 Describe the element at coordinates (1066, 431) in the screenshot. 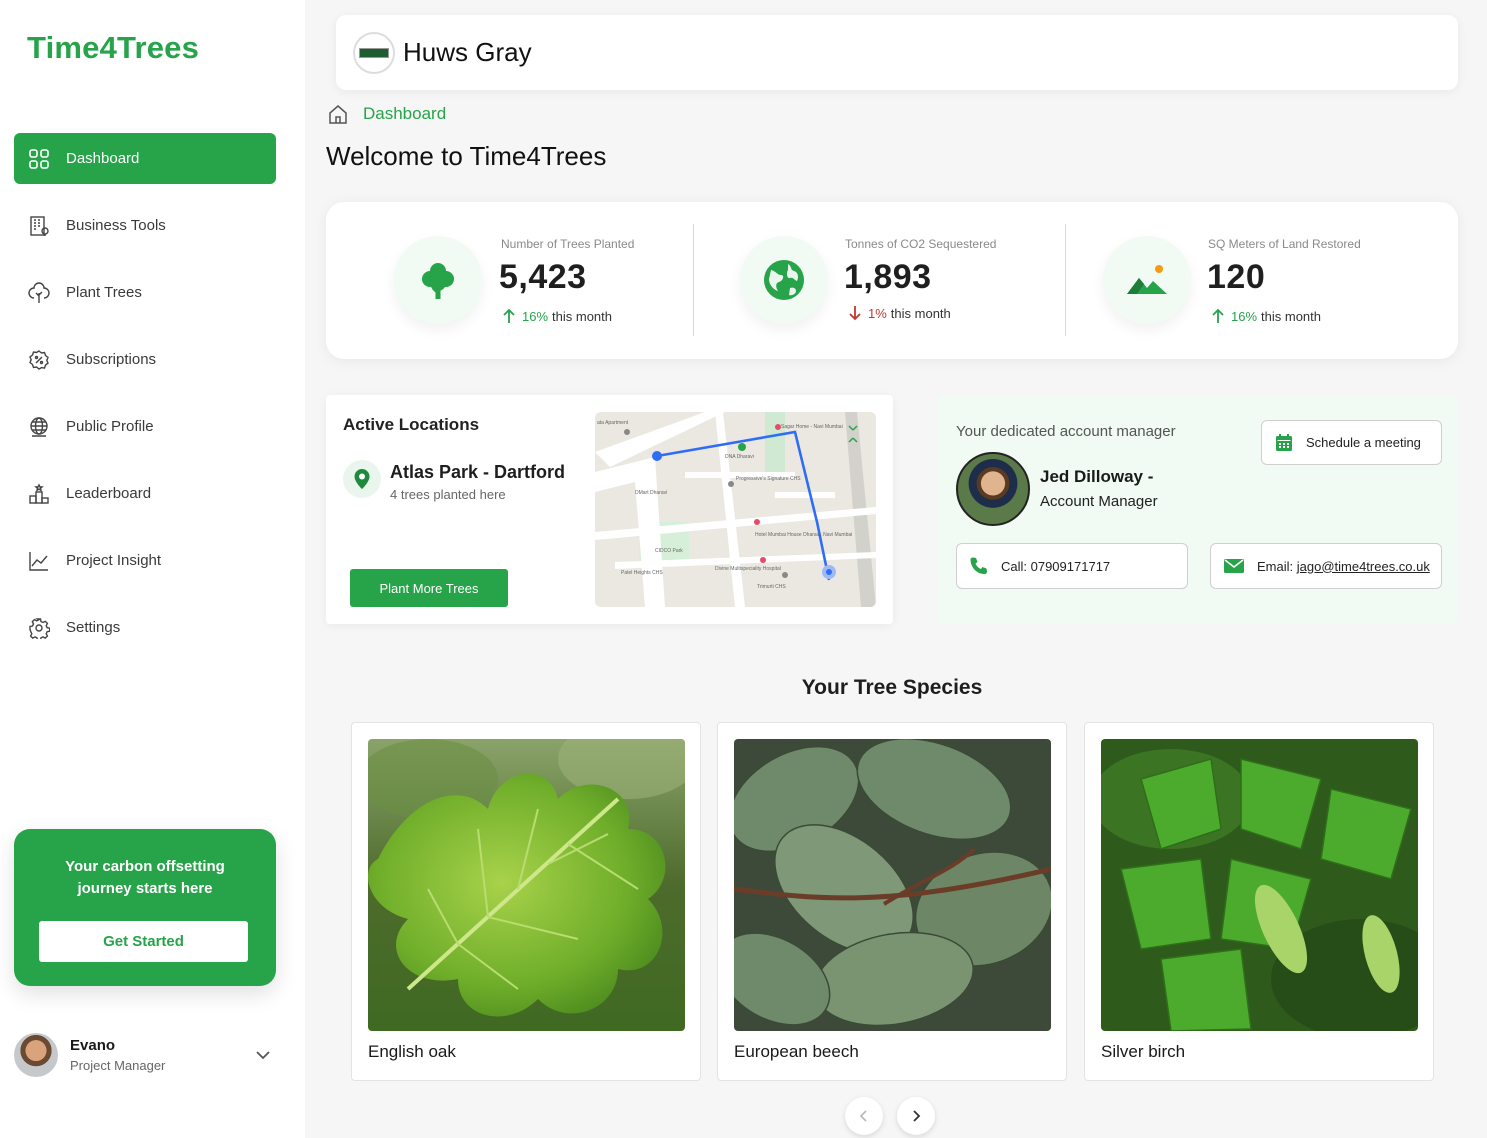

I see `account-manager-caption: Your dedicated account manager` at that location.